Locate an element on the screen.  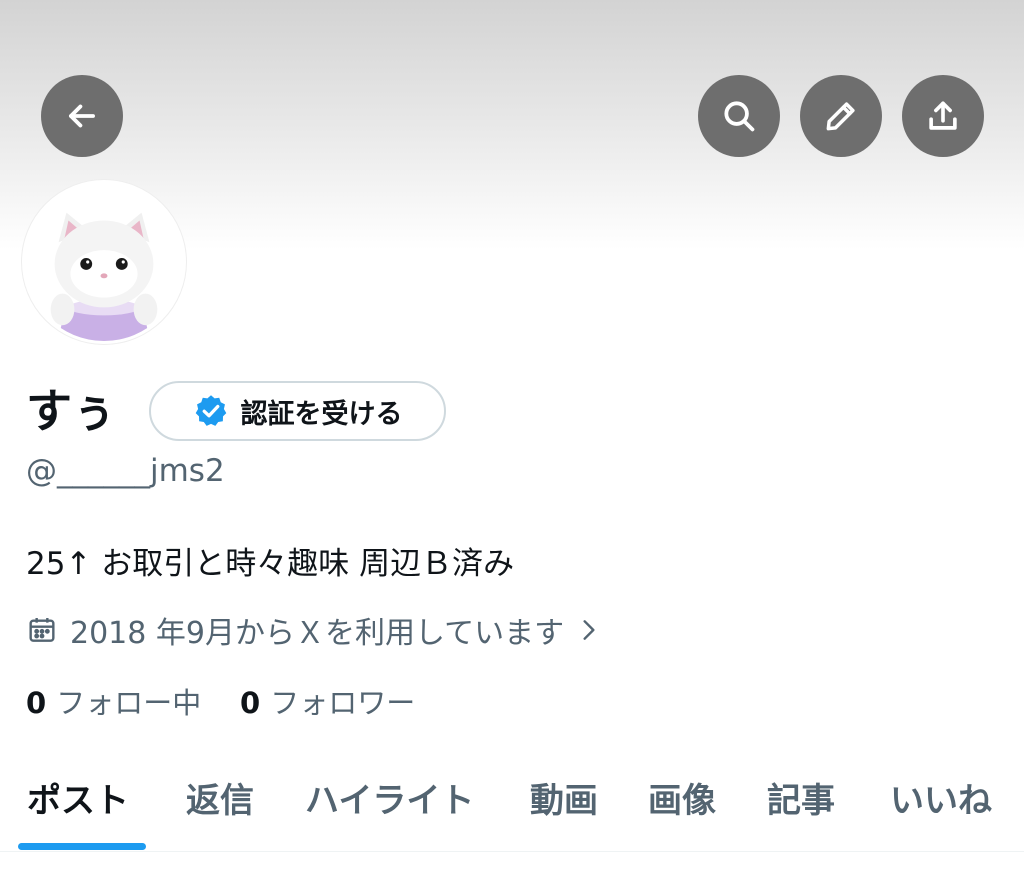
profile-avatar is located at coordinates (104, 262).